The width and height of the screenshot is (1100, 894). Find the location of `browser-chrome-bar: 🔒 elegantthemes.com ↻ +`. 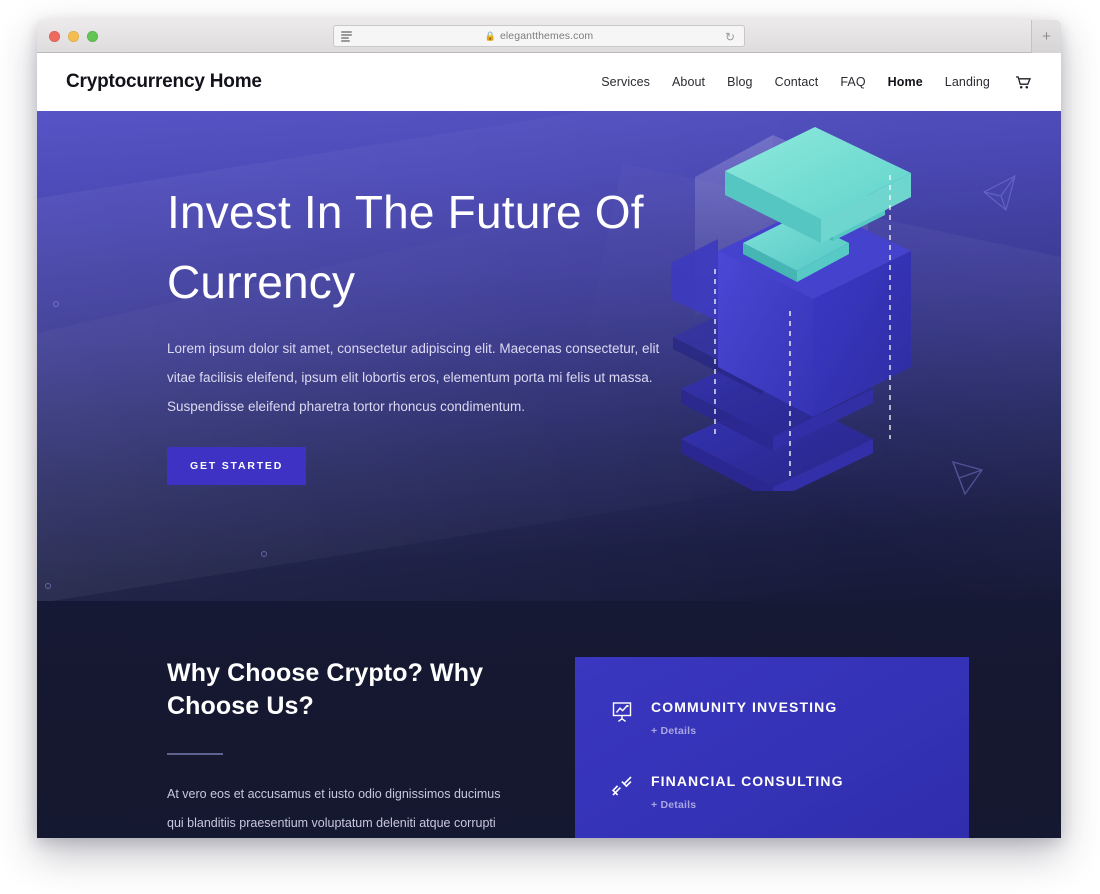

browser-chrome-bar: 🔒 elegantthemes.com ↻ + is located at coordinates (549, 36).